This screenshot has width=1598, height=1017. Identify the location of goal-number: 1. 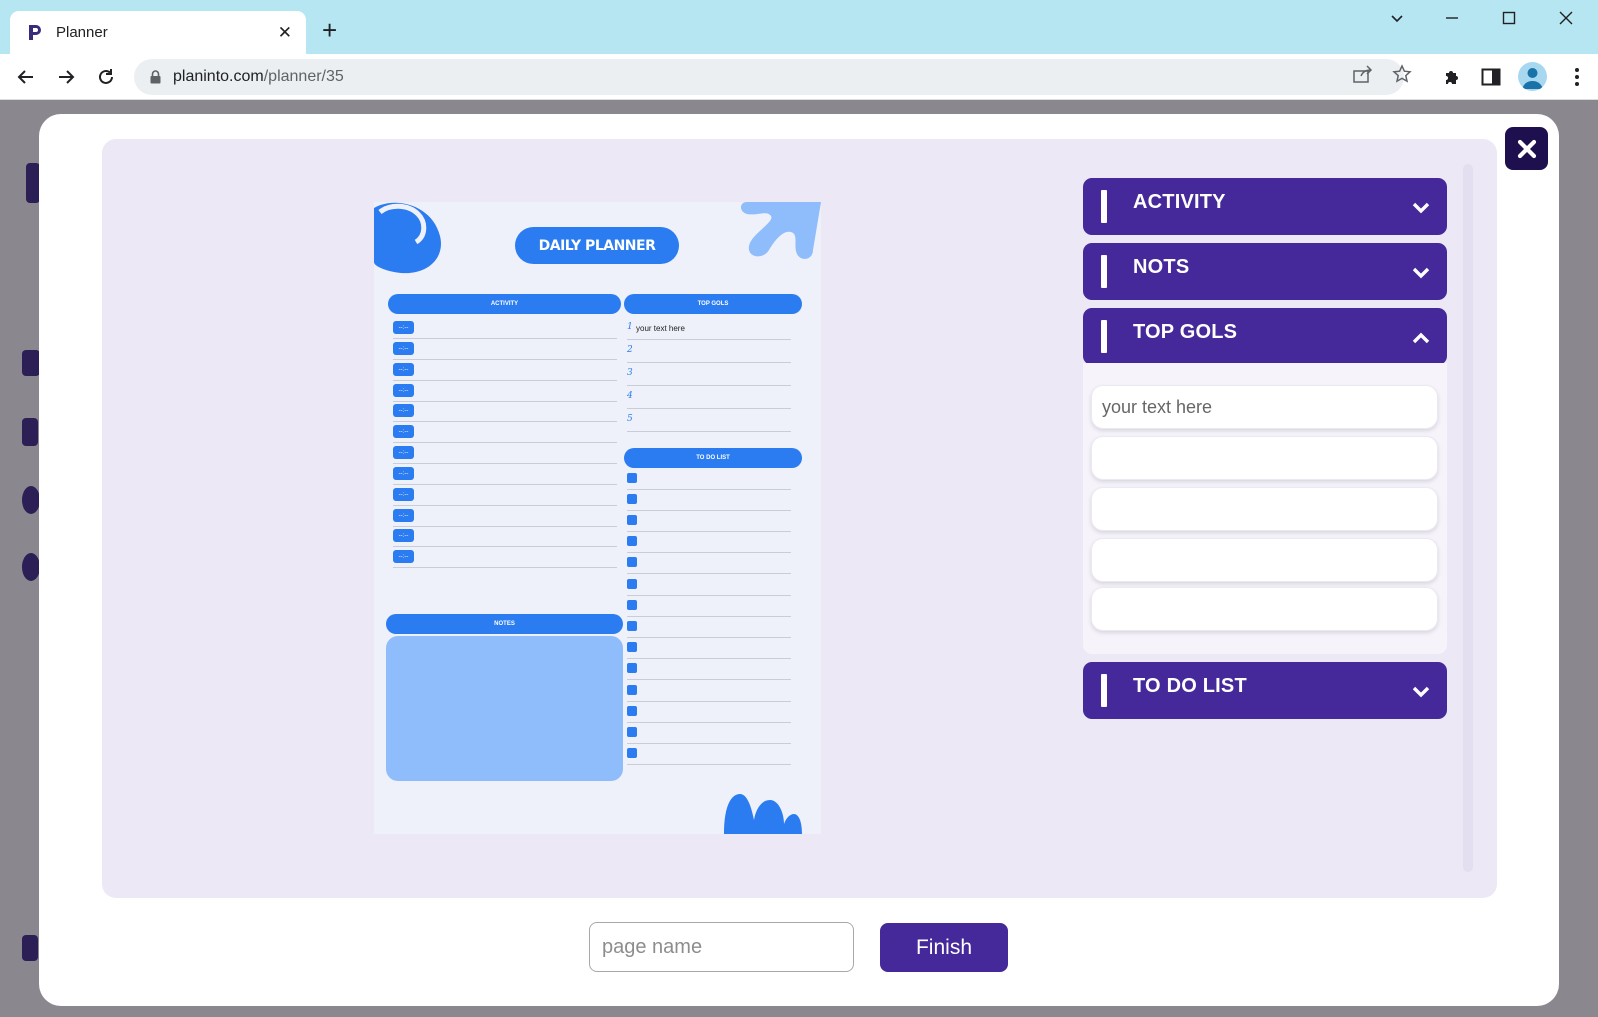
(630, 327).